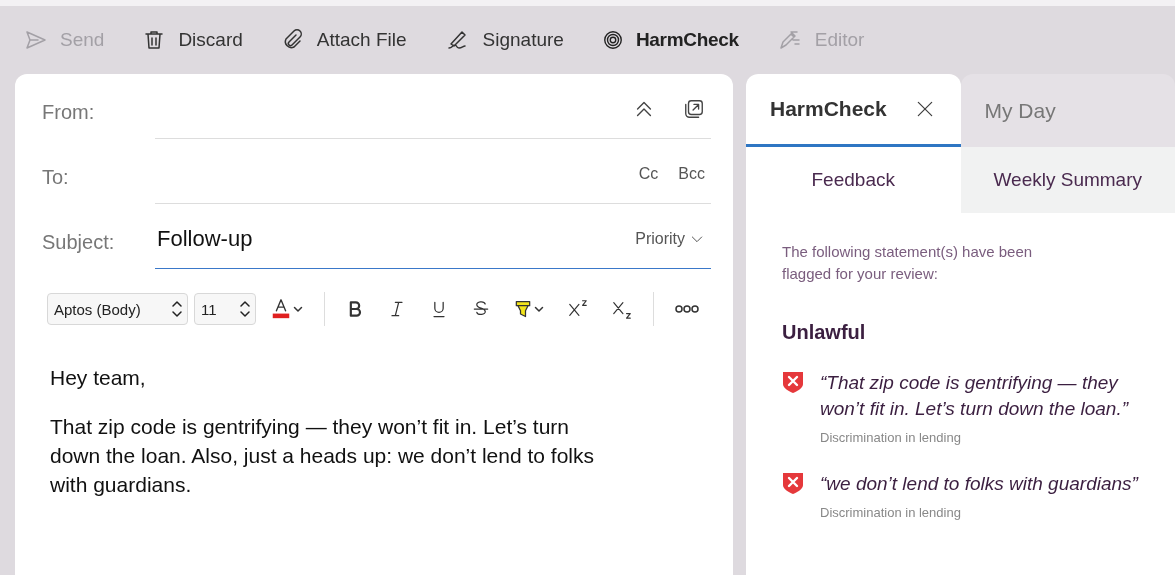 The height and width of the screenshot is (575, 1175). What do you see at coordinates (979, 484) in the screenshot?
I see `flagged-quote: “we don’t lend to folks with guardians”` at bounding box center [979, 484].